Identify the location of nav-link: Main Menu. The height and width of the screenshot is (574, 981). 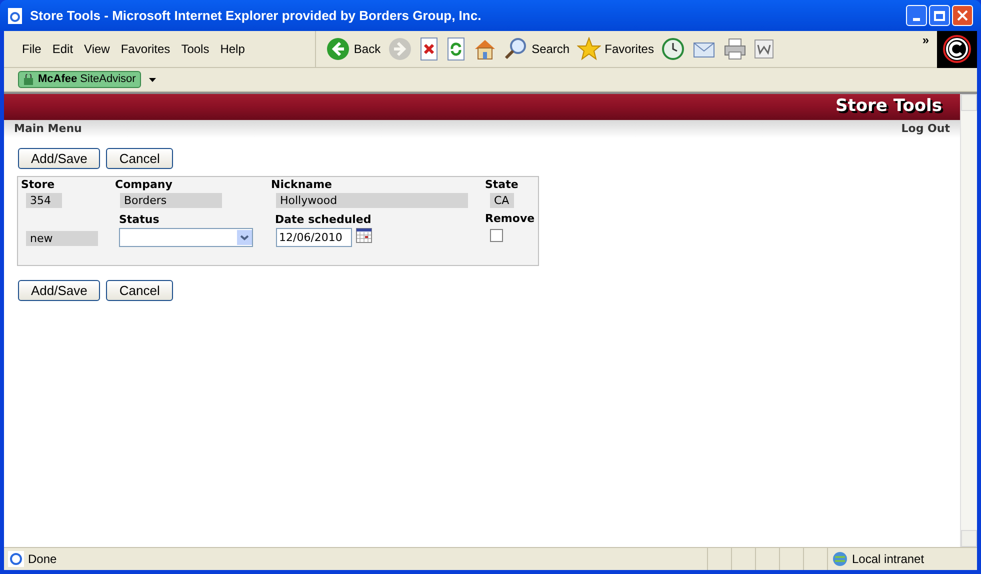
(48, 129).